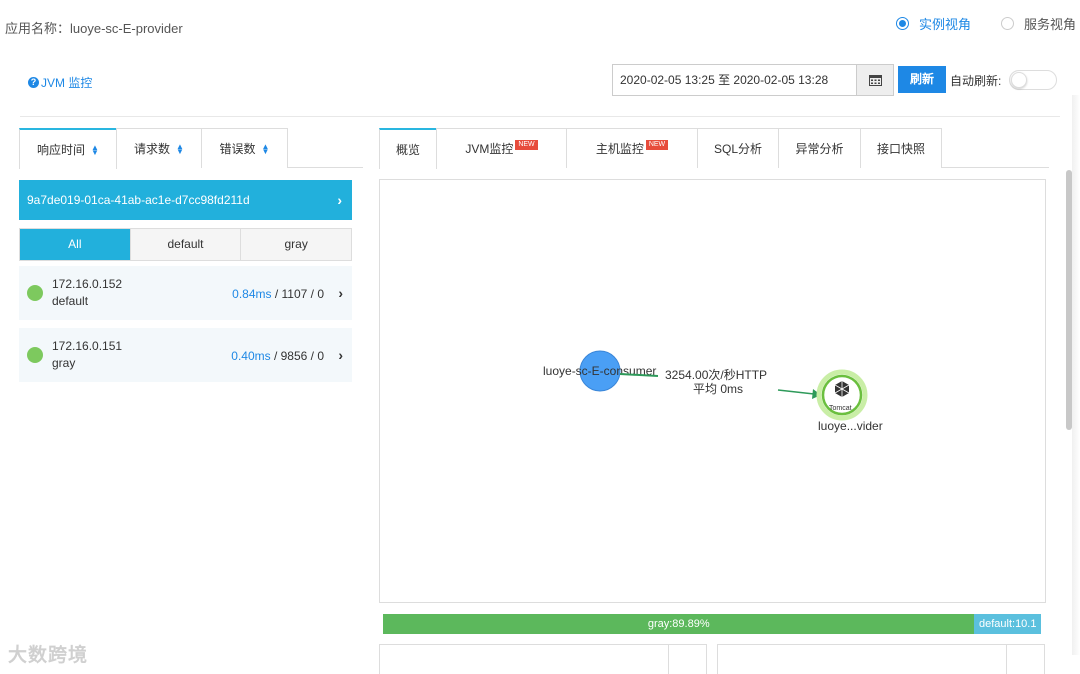  Describe the element at coordinates (66, 82) in the screenshot. I see `jvm-monitor-link-label: JVM 监控` at that location.